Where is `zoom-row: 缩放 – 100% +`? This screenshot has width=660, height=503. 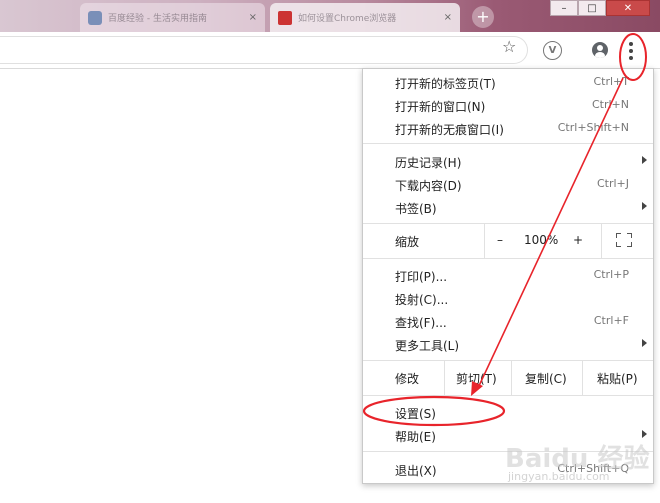
zoom-row: 缩放 – 100% + is located at coordinates (508, 241).